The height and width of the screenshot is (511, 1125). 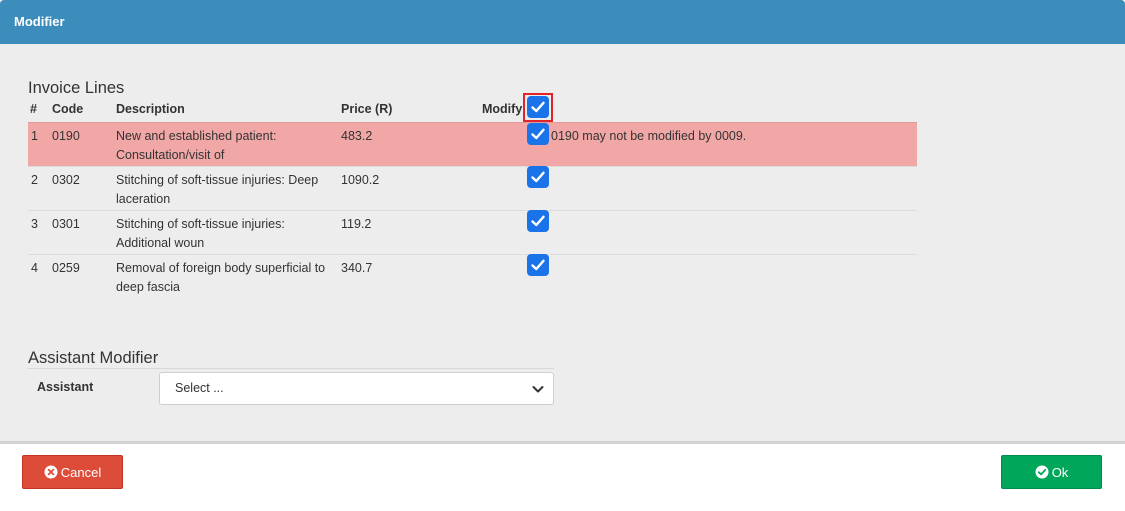 I want to click on cancel-button-label: Cancel, so click(x=81, y=472).